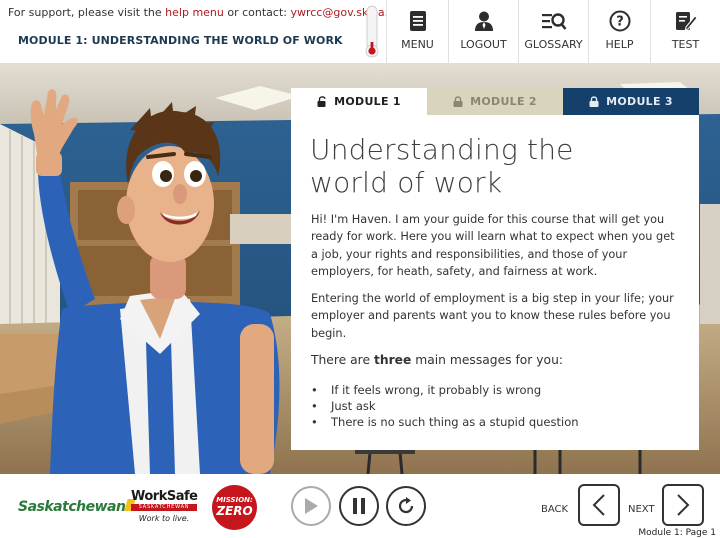 This screenshot has width=720, height=538. Describe the element at coordinates (503, 101) in the screenshot. I see `tab-module-2-label: MODULE 2` at that location.